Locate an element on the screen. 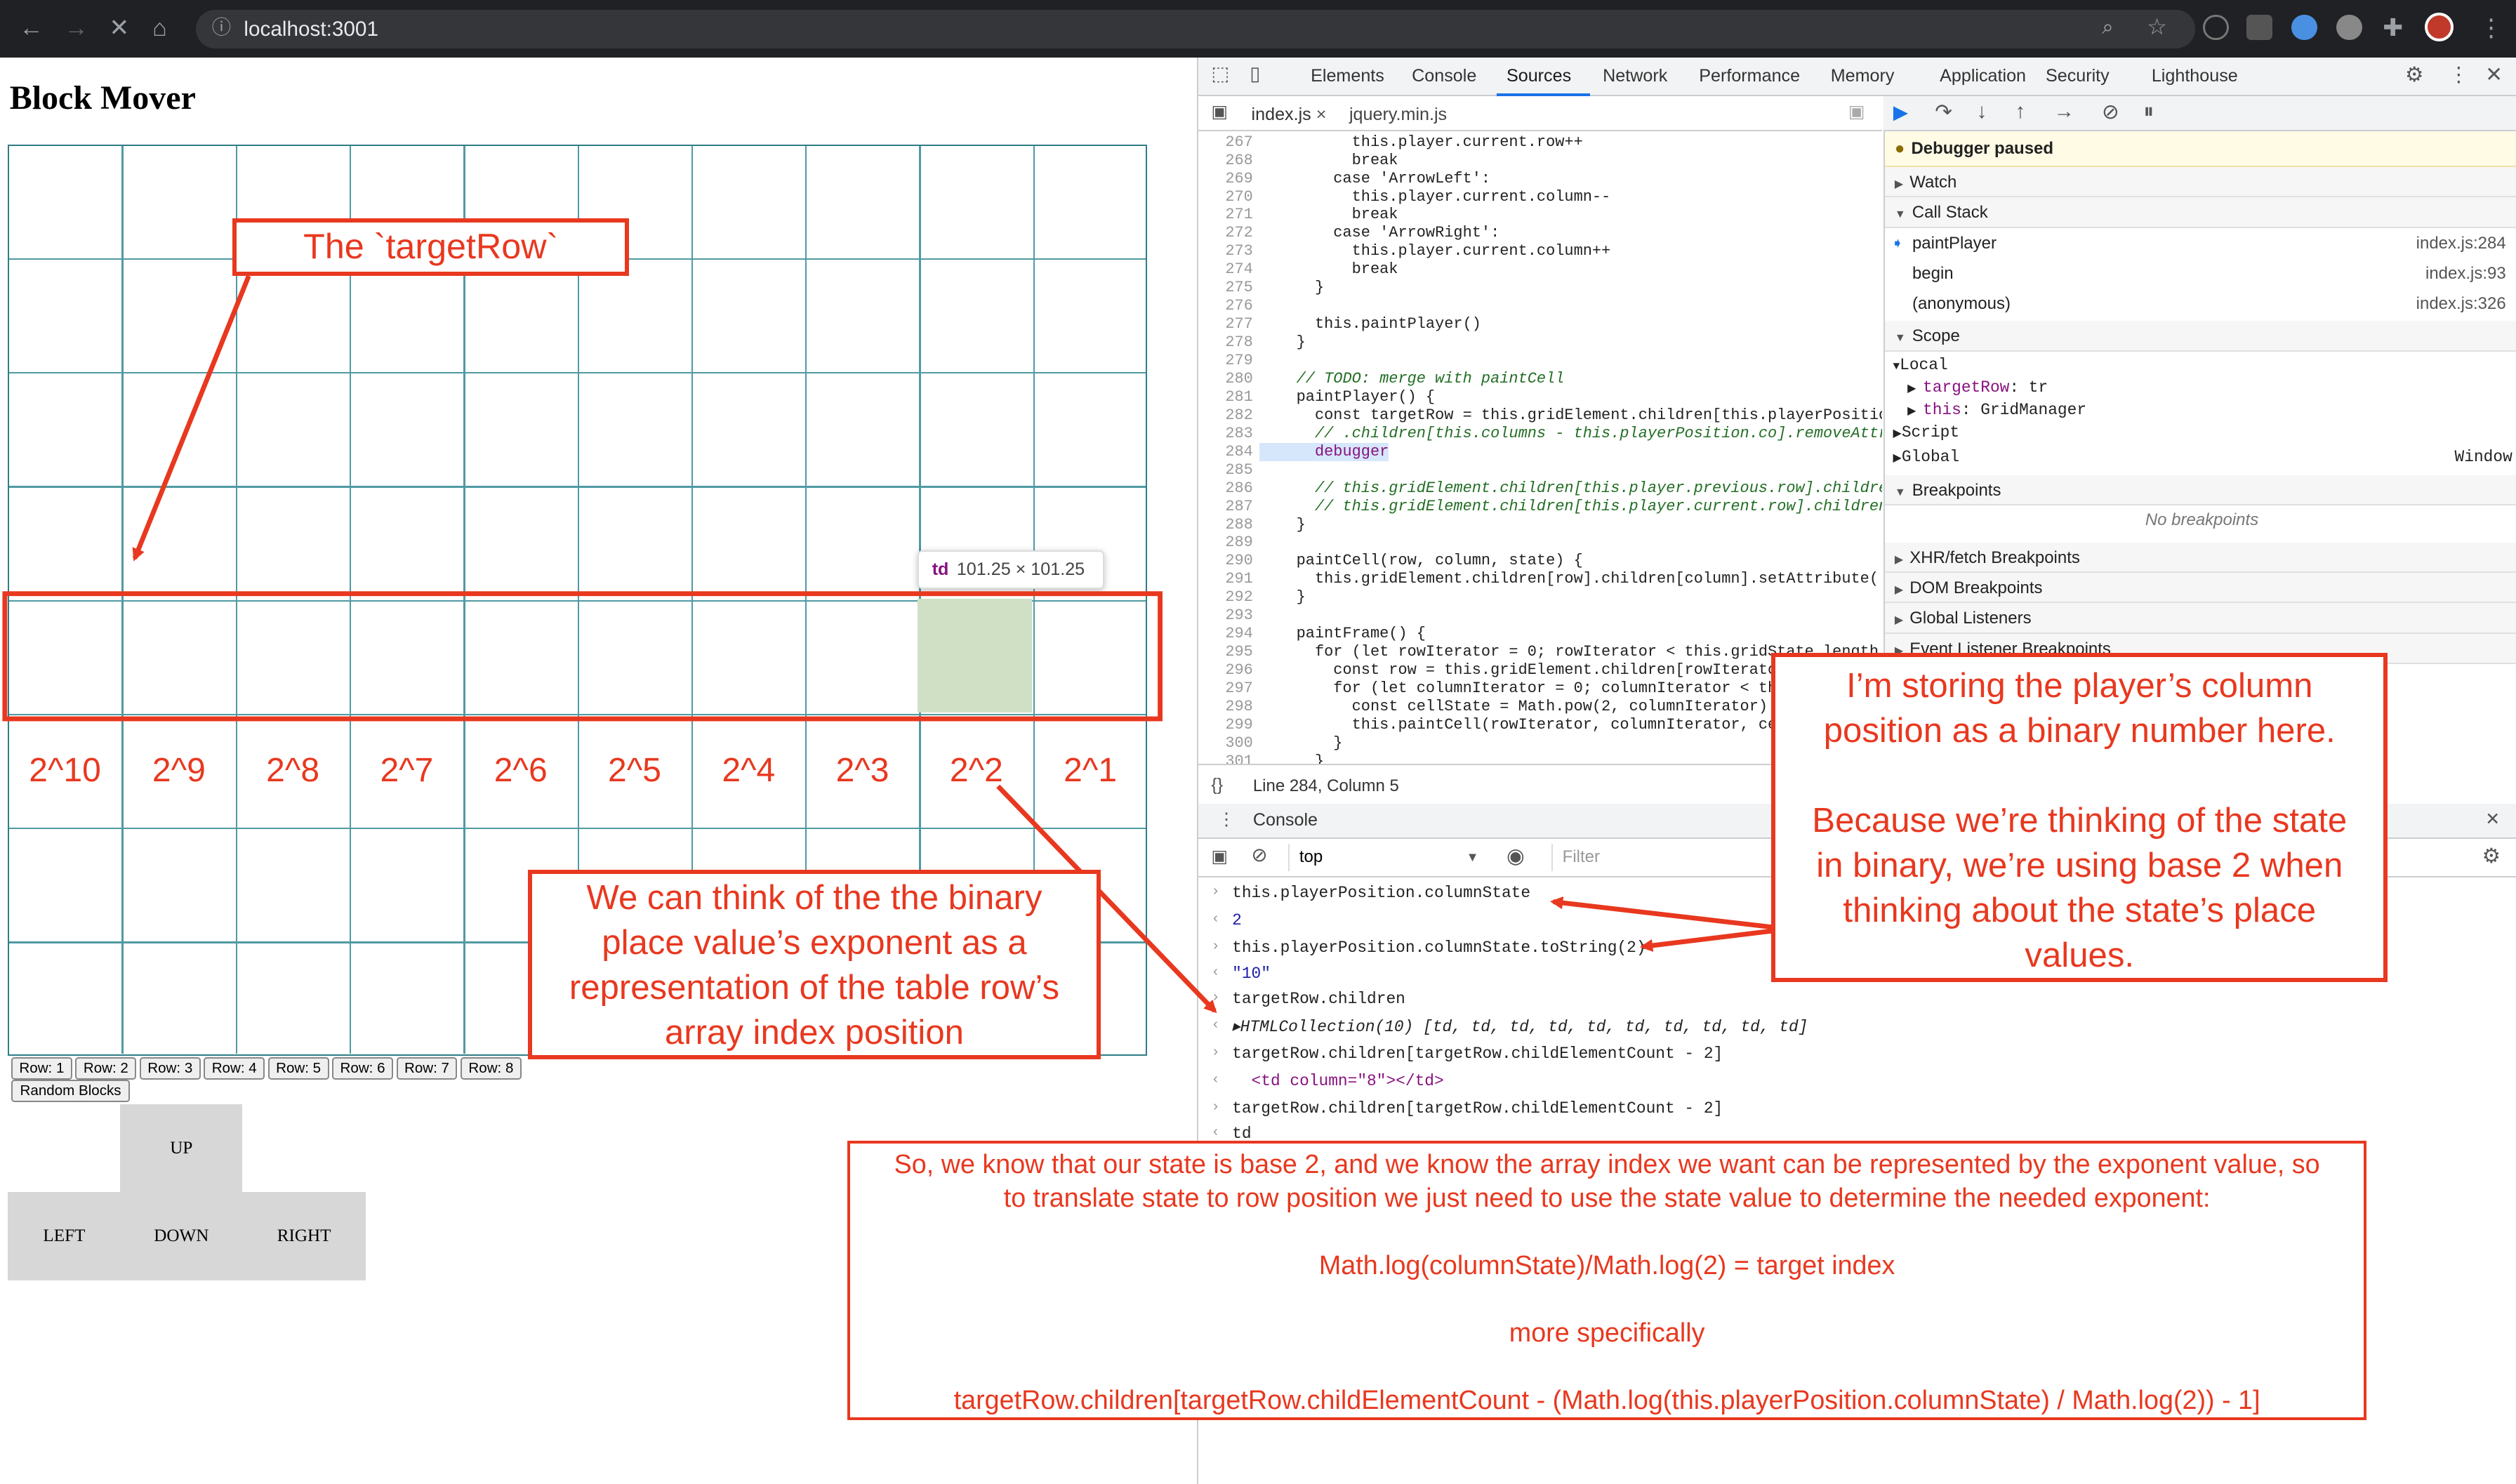  line-number: 268 is located at coordinates (1225, 161).